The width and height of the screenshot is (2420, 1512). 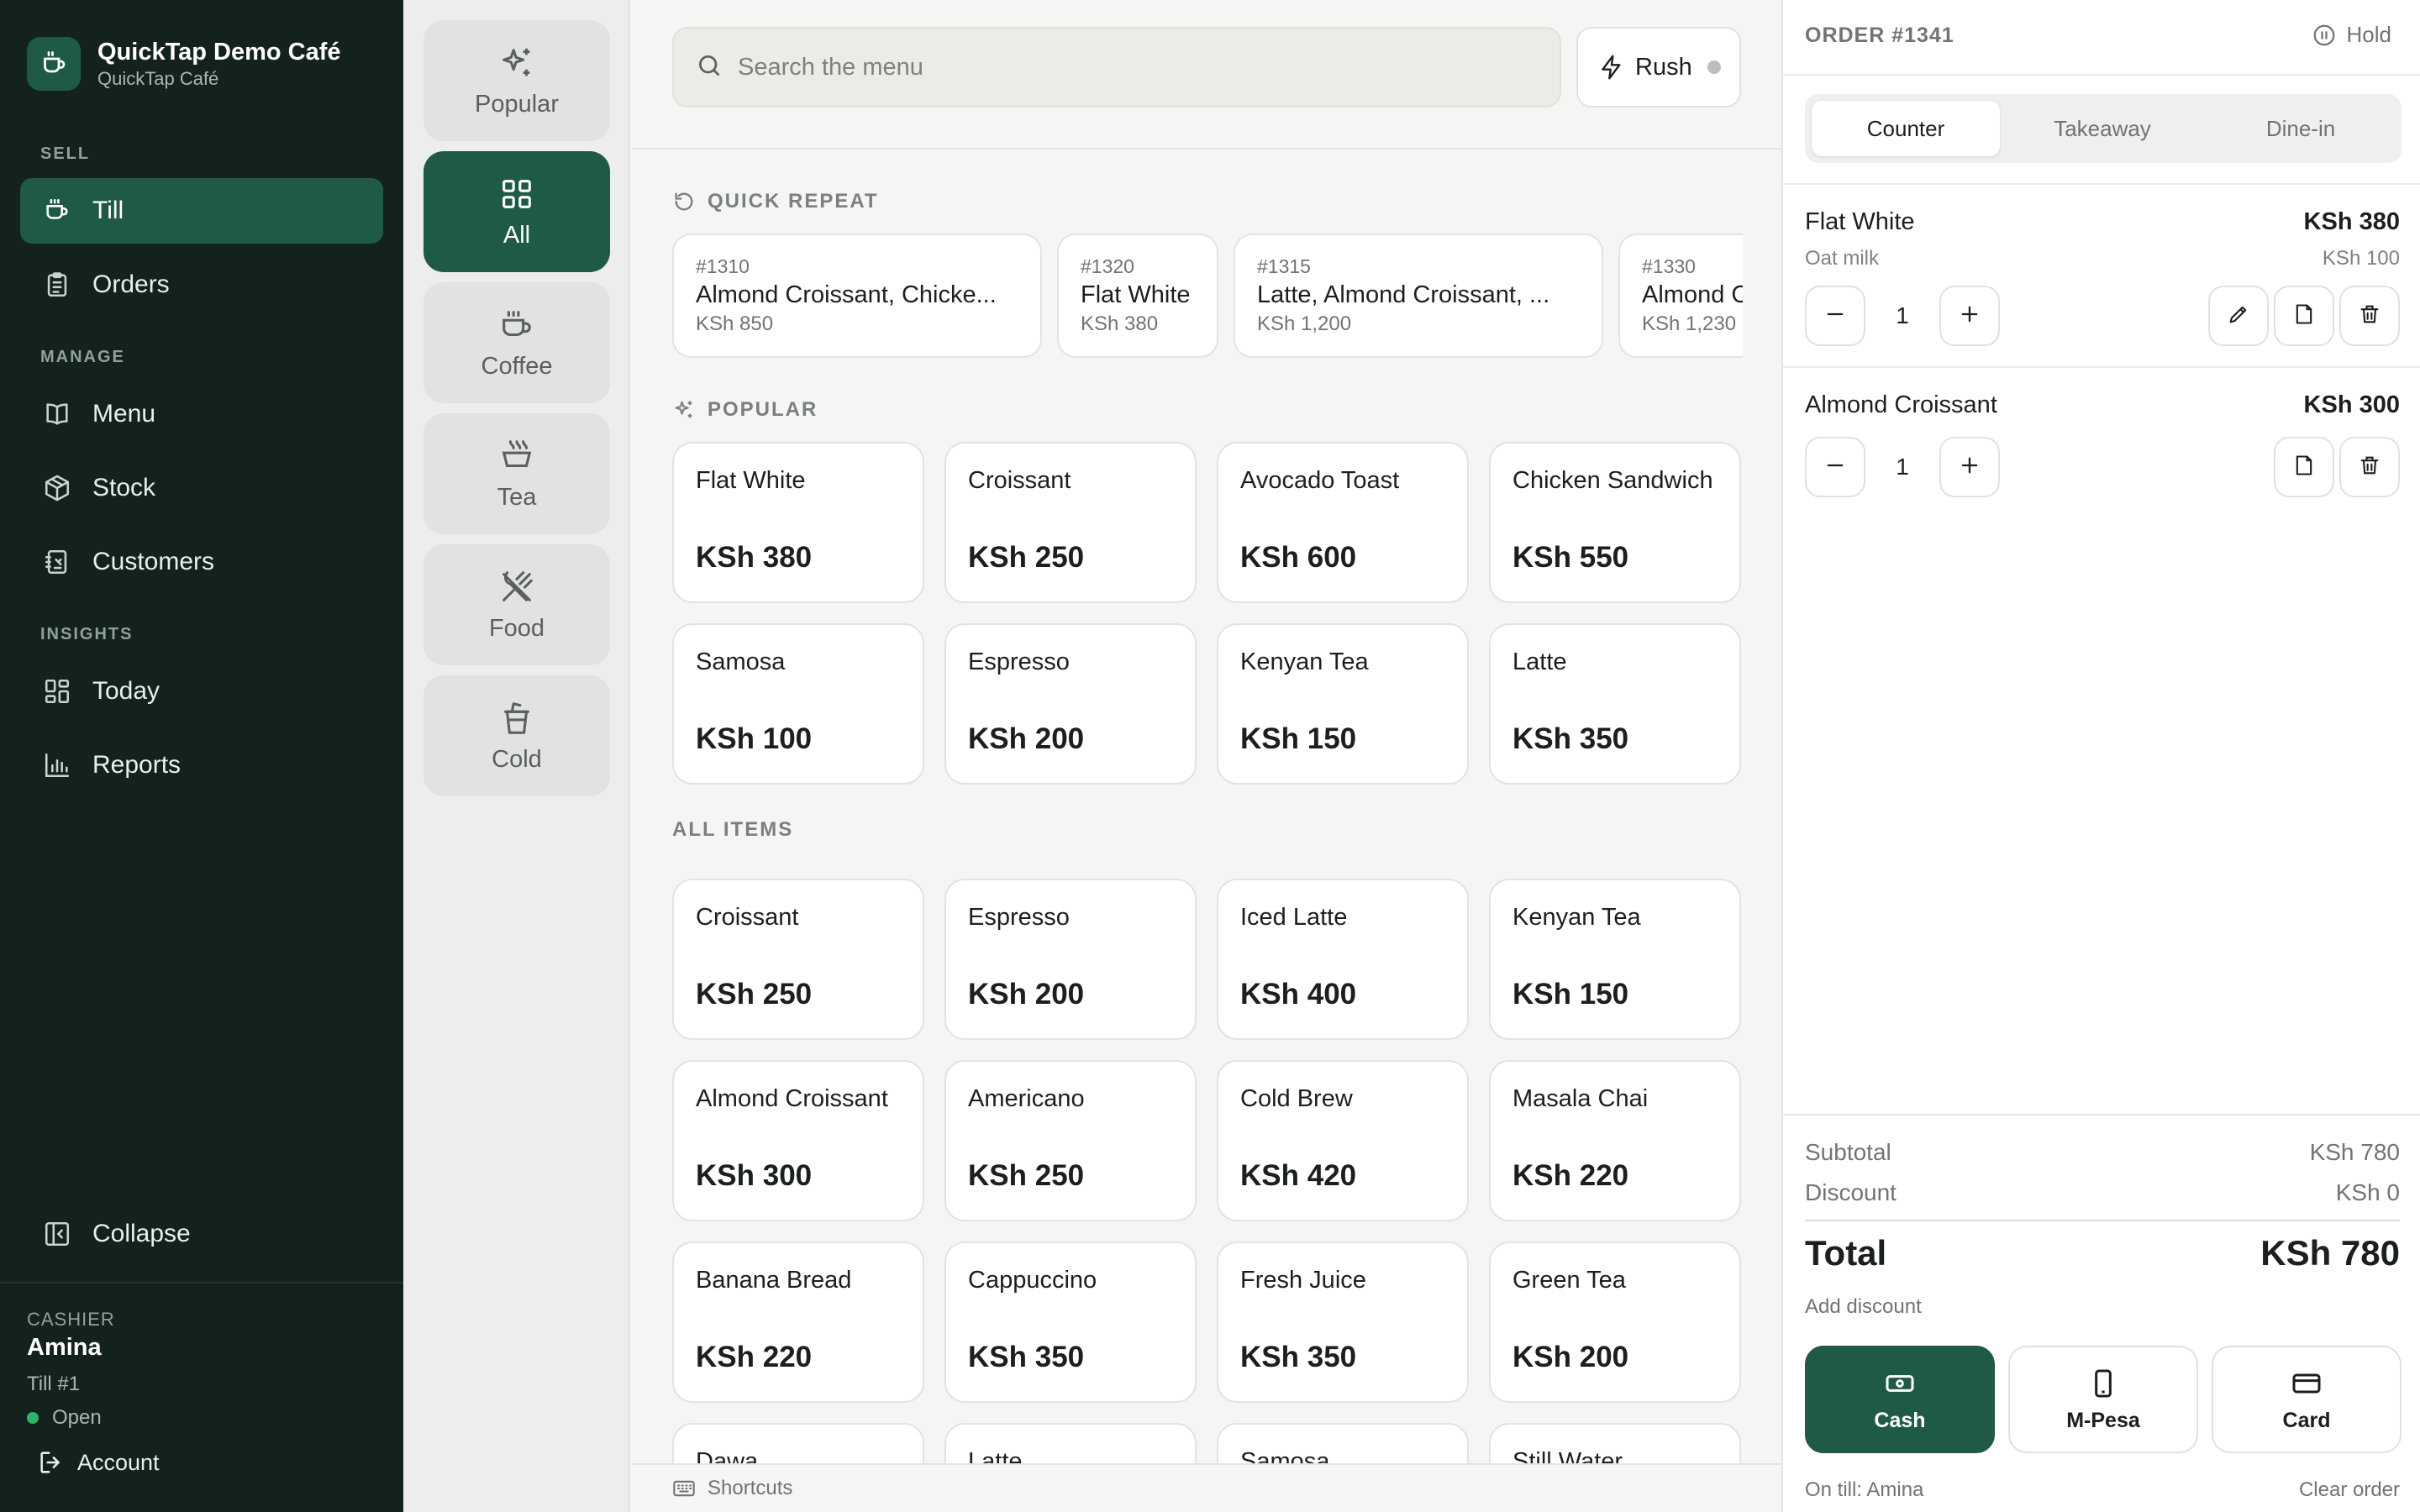 What do you see at coordinates (1298, 1175) in the screenshot?
I see `product-price: KSh 420` at bounding box center [1298, 1175].